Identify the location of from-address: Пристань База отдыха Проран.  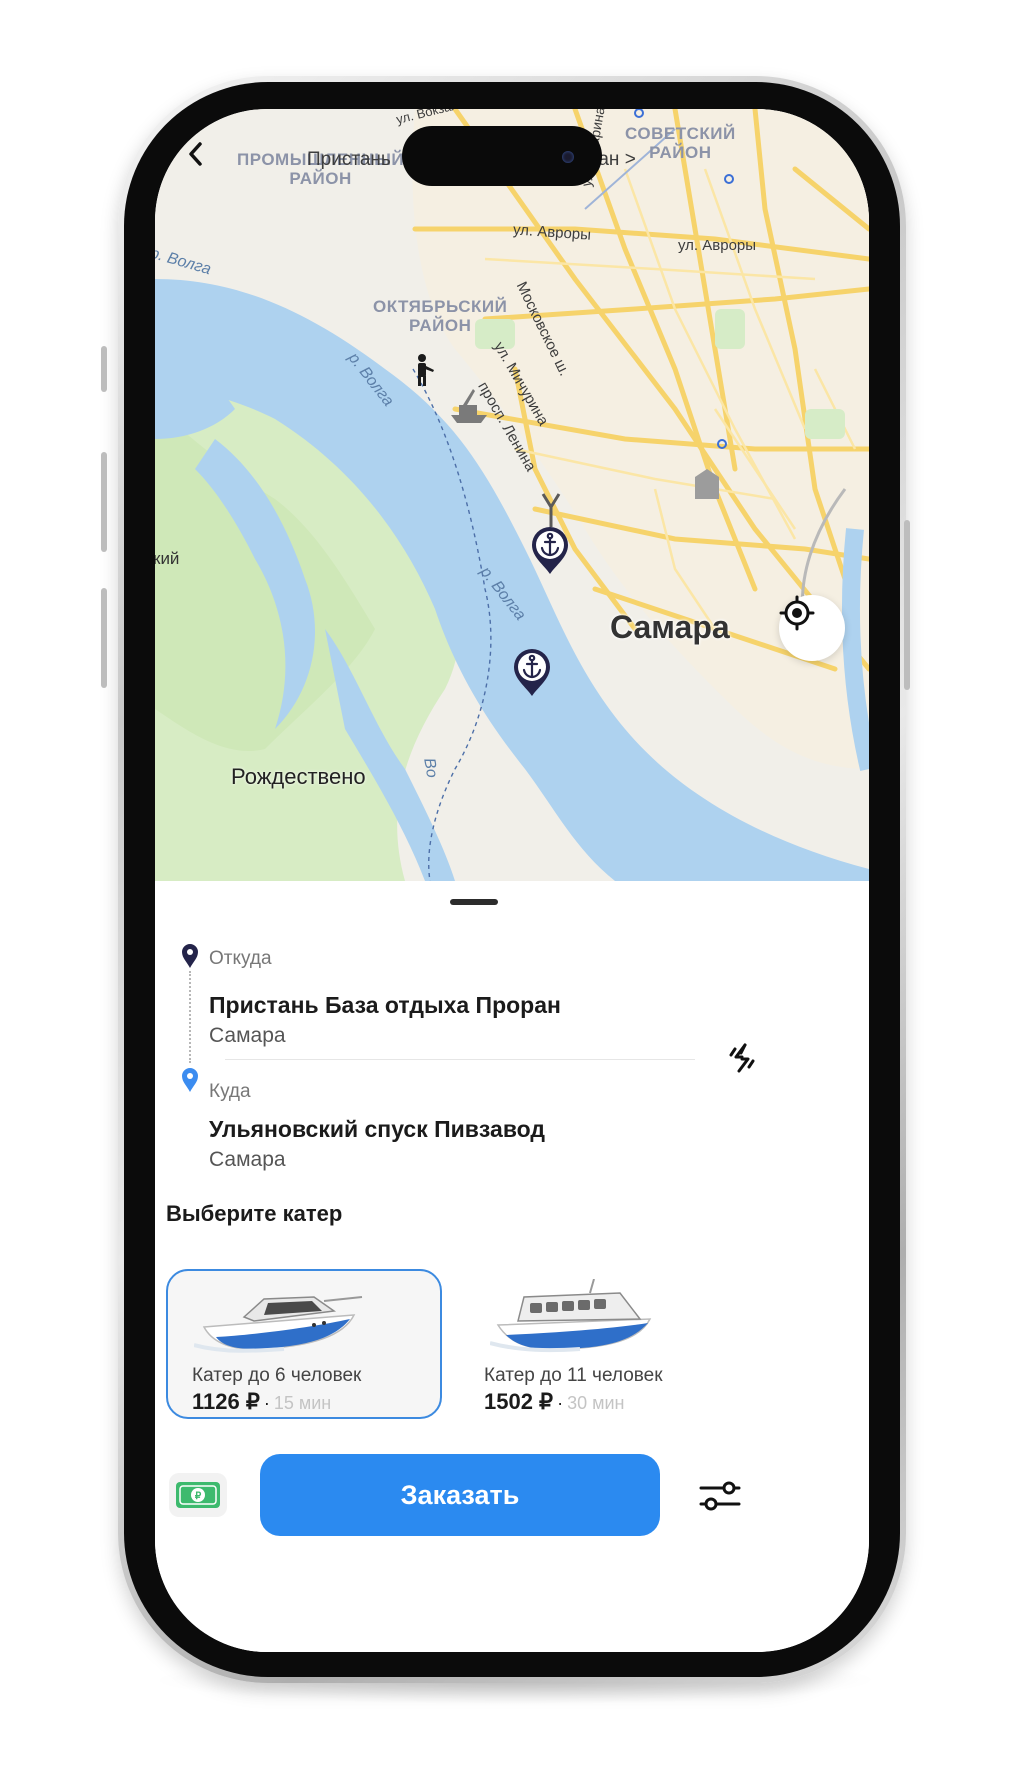
(385, 1005).